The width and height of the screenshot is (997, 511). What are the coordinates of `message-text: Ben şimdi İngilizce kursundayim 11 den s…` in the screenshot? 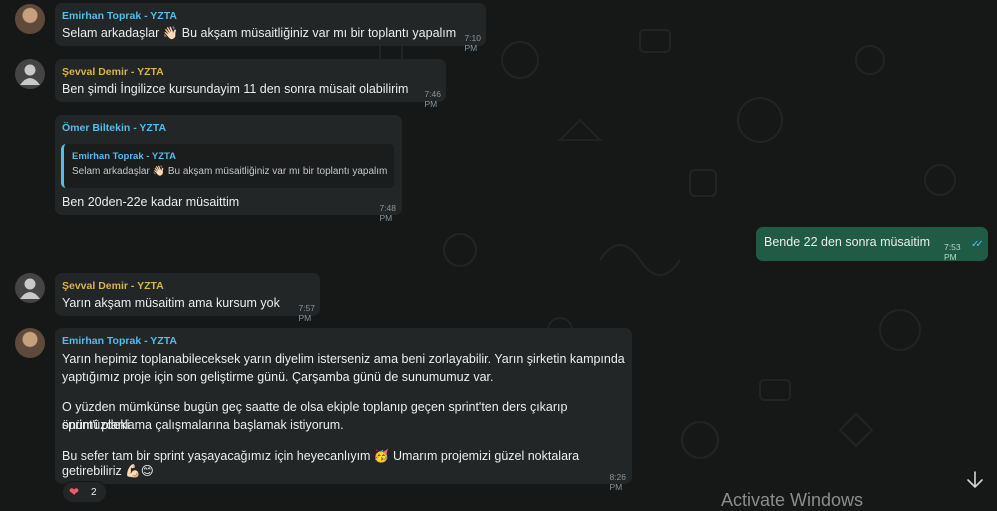 It's located at (235, 89).